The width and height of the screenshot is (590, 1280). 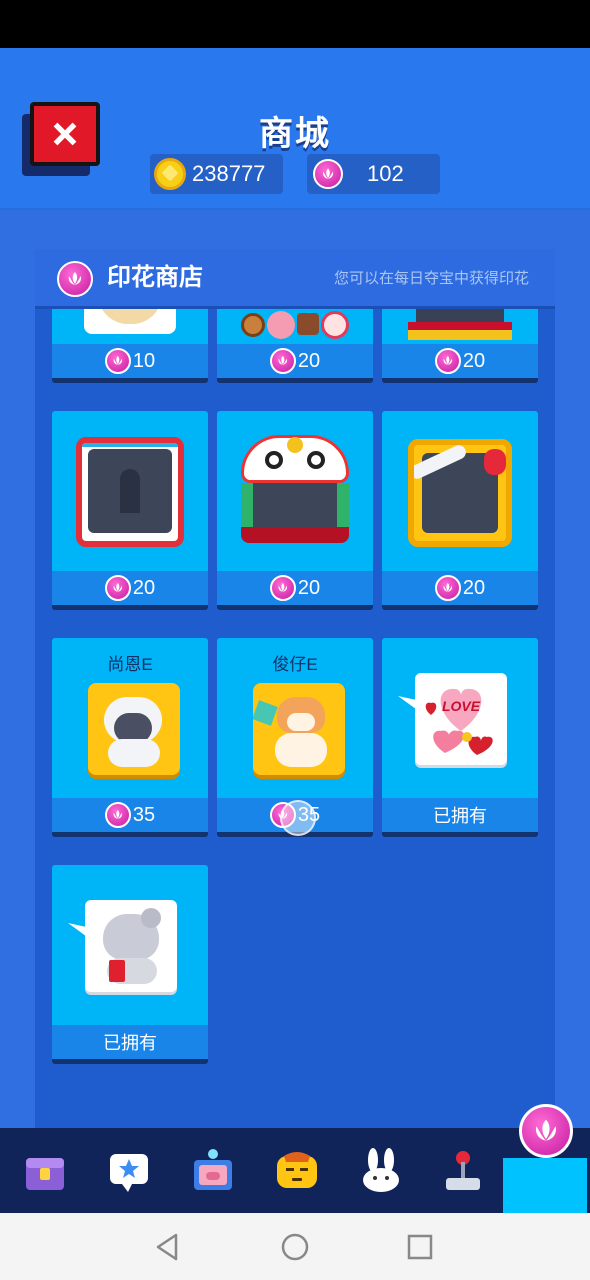 What do you see at coordinates (461, 706) in the screenshot?
I see `svg-text: LOVE` at bounding box center [461, 706].